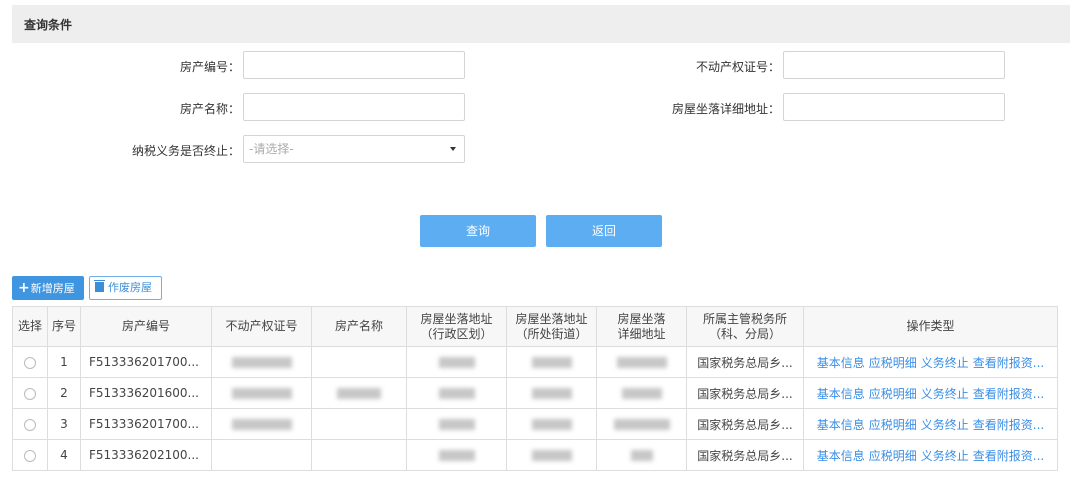 This screenshot has height=484, width=1080. What do you see at coordinates (641, 318) in the screenshot?
I see `header-detail-line1: 房屋坐落` at bounding box center [641, 318].